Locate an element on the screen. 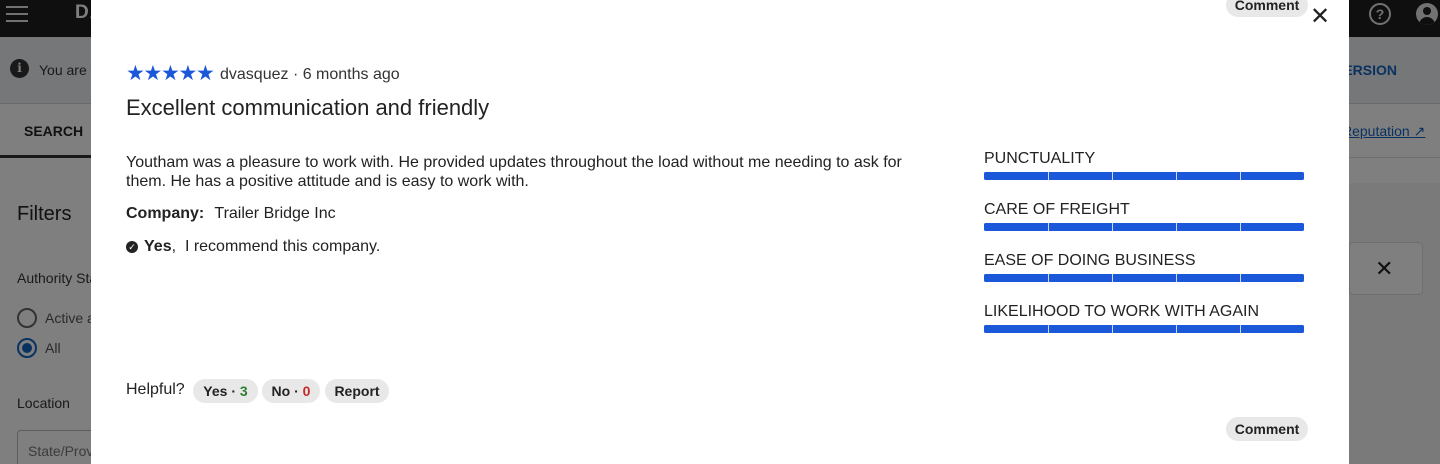  recommend-text: I recommend this company. is located at coordinates (282, 246).